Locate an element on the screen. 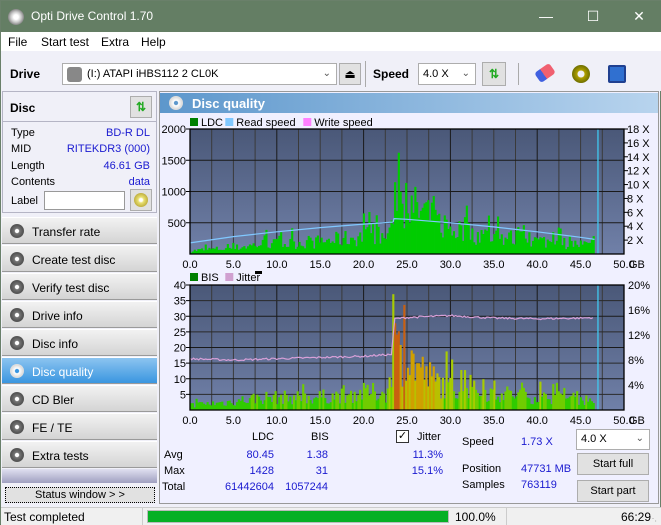 Image resolution: width=661 pixels, height=525 pixels. start-full-button: Start full is located at coordinates (613, 464).